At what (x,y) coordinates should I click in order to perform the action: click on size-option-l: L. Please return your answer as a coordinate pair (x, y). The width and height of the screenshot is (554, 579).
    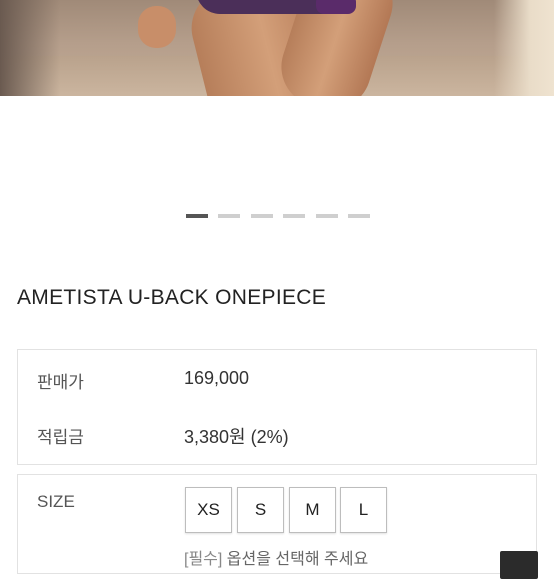
    Looking at the image, I should click on (363, 510).